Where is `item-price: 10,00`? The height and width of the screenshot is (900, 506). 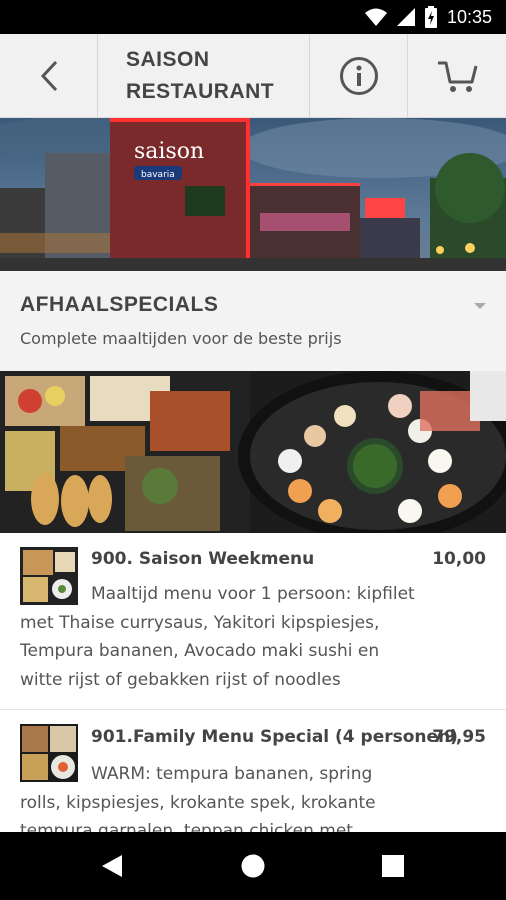 item-price: 10,00 is located at coordinates (459, 559).